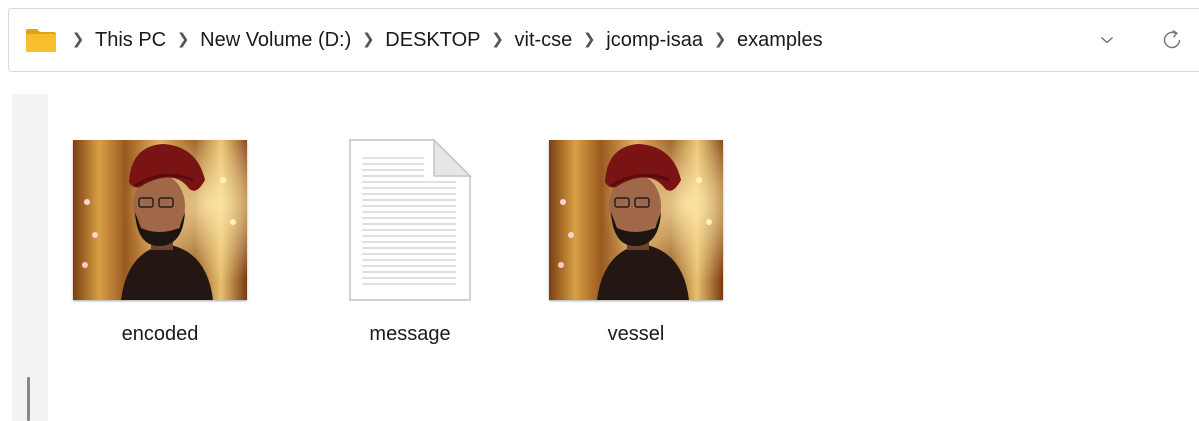 The width and height of the screenshot is (1199, 421). What do you see at coordinates (654, 40) in the screenshot?
I see `breadcrumb-jcomp-isaa: jcomp-isaa` at bounding box center [654, 40].